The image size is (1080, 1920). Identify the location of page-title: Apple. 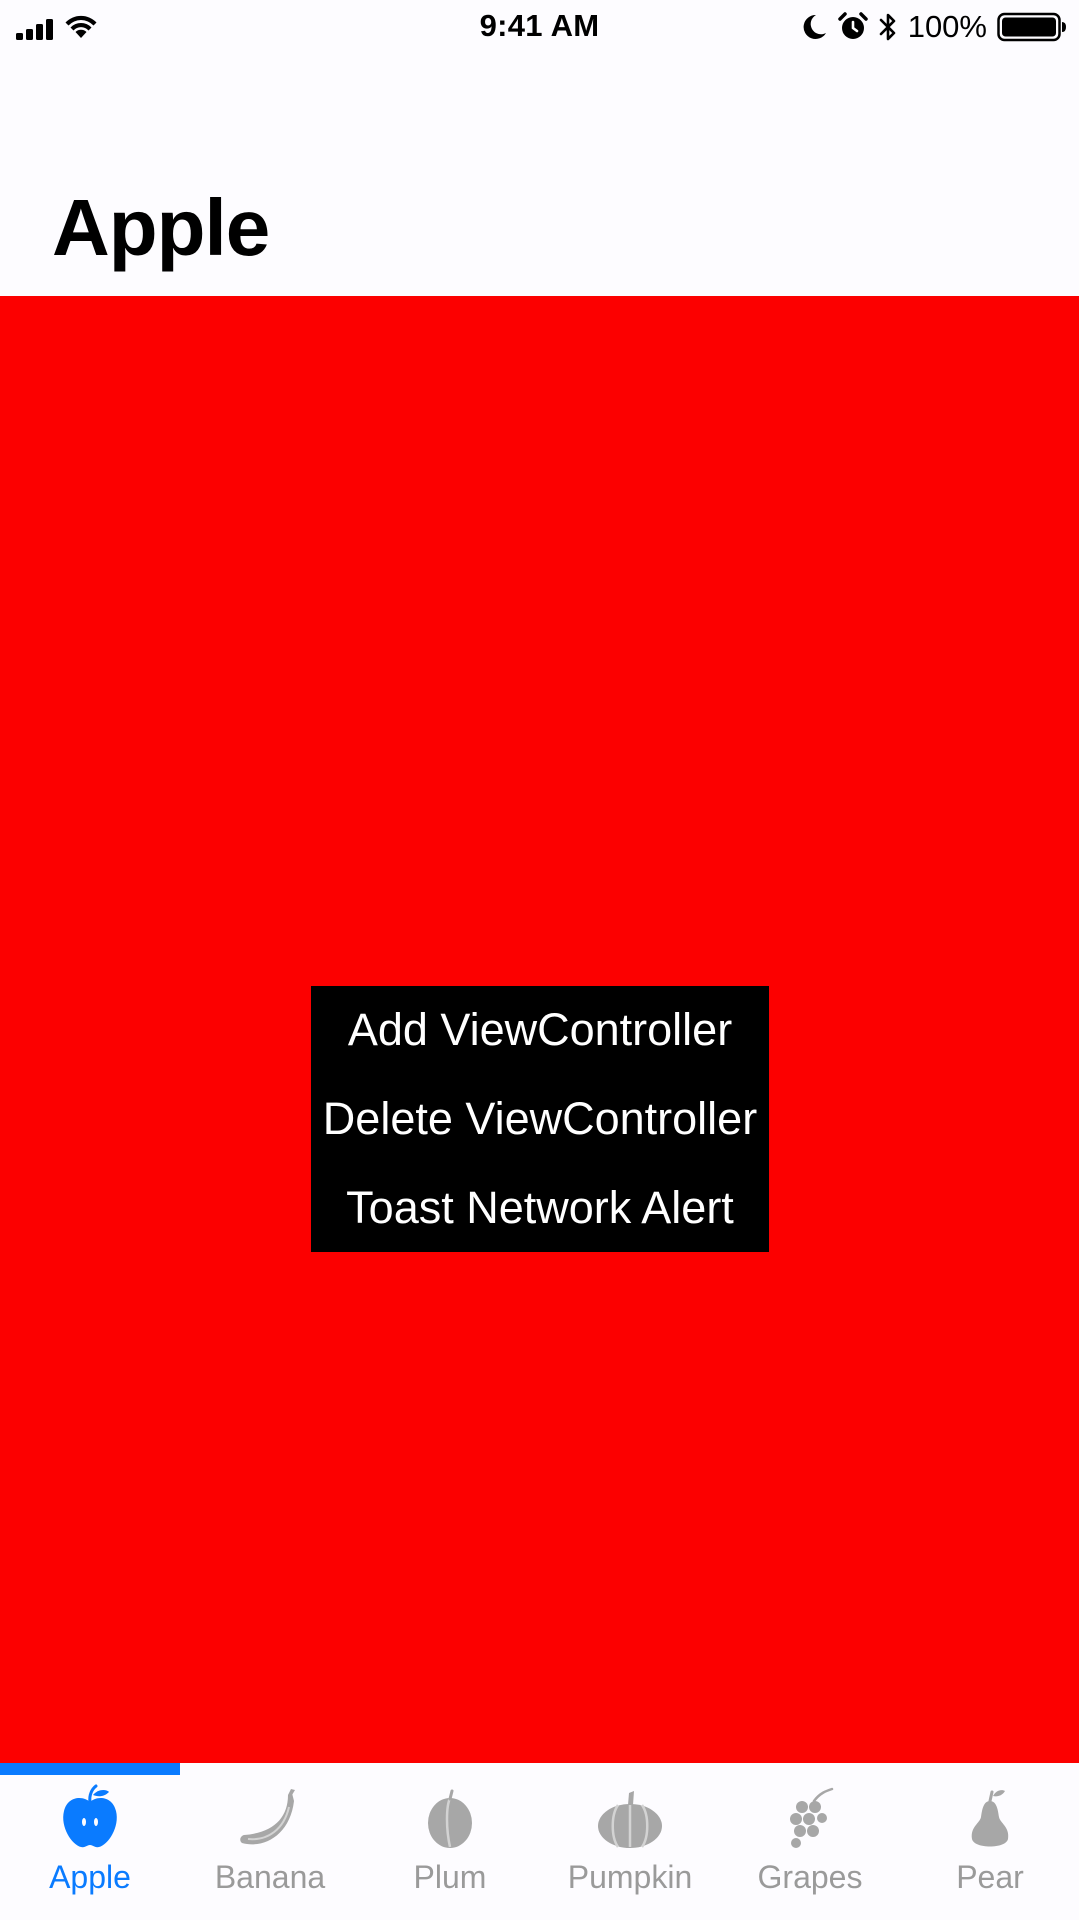
(161, 227).